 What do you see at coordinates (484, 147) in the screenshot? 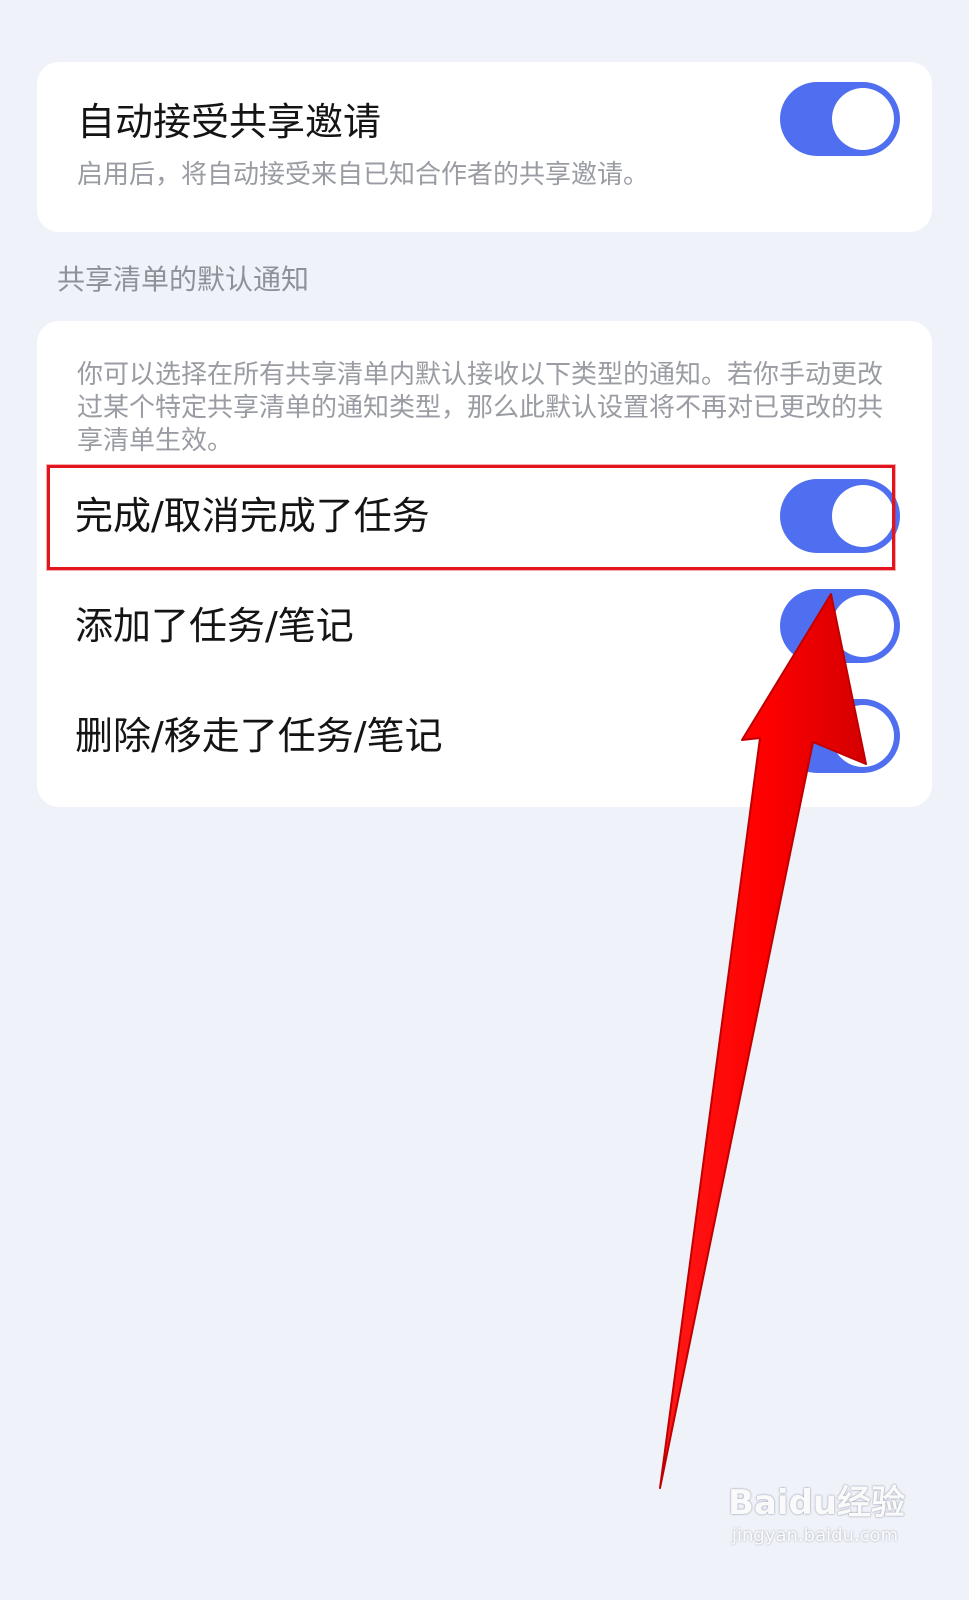
I see `auto-accept-card: 自动接受共享邀请 启用后，将自动接受来自已知合作者的共享邀请。` at bounding box center [484, 147].